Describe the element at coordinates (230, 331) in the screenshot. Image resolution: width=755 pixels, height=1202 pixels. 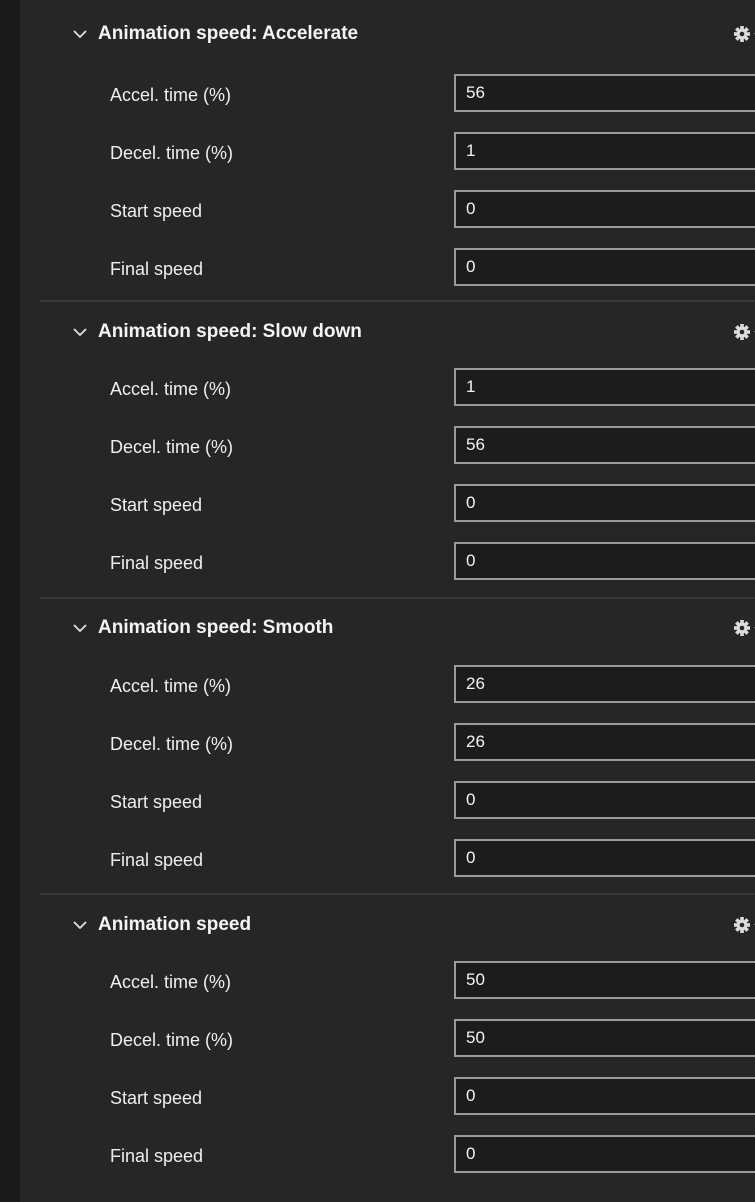
I see `section-title: Animation speed: Slow down` at that location.